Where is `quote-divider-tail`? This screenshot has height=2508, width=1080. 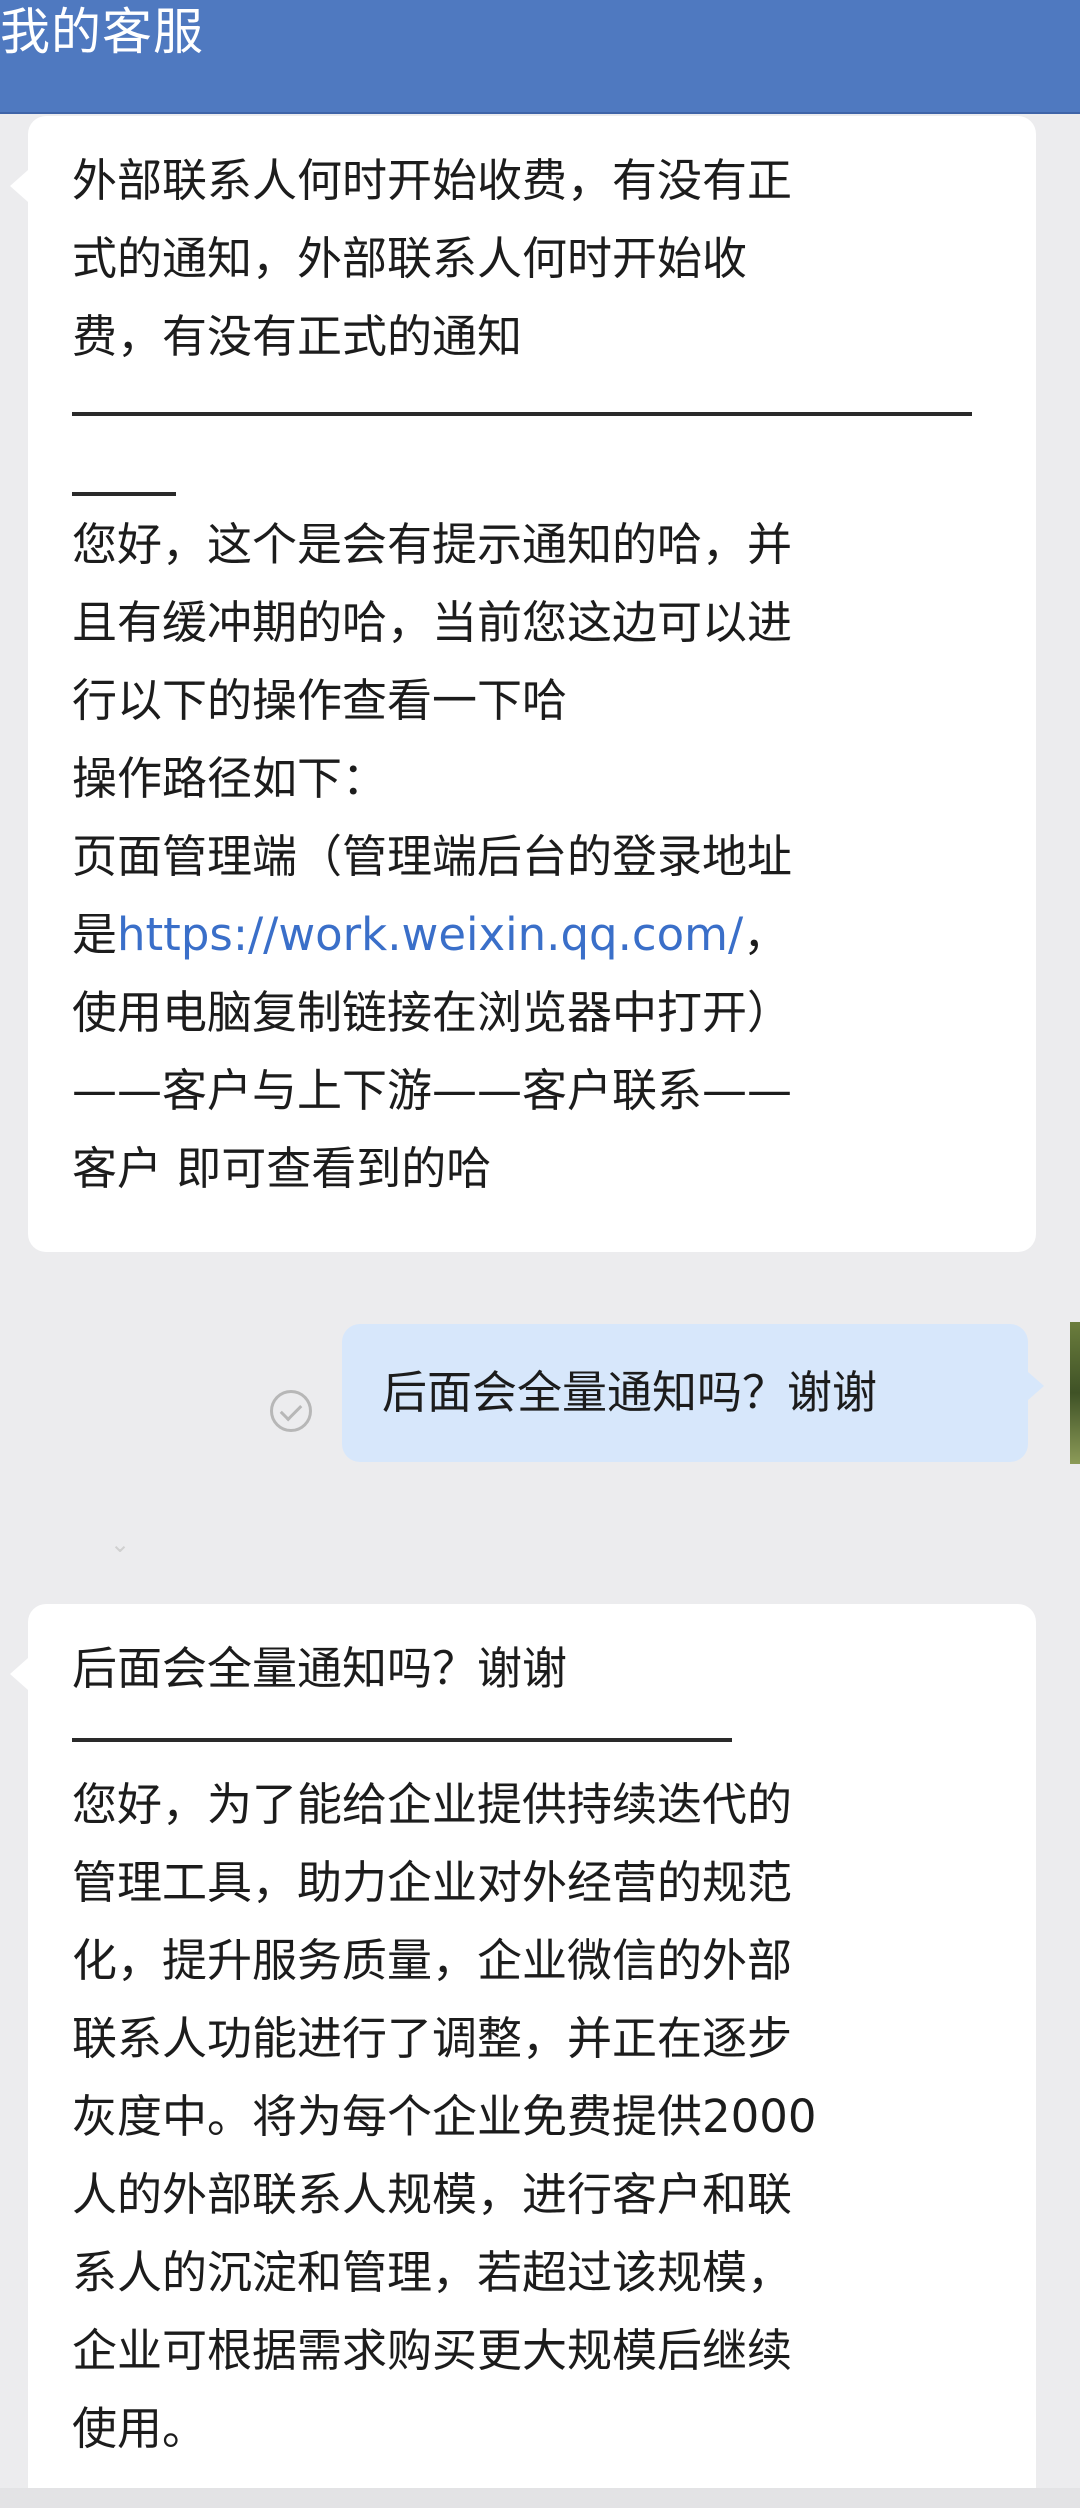
quote-divider-tail is located at coordinates (124, 494).